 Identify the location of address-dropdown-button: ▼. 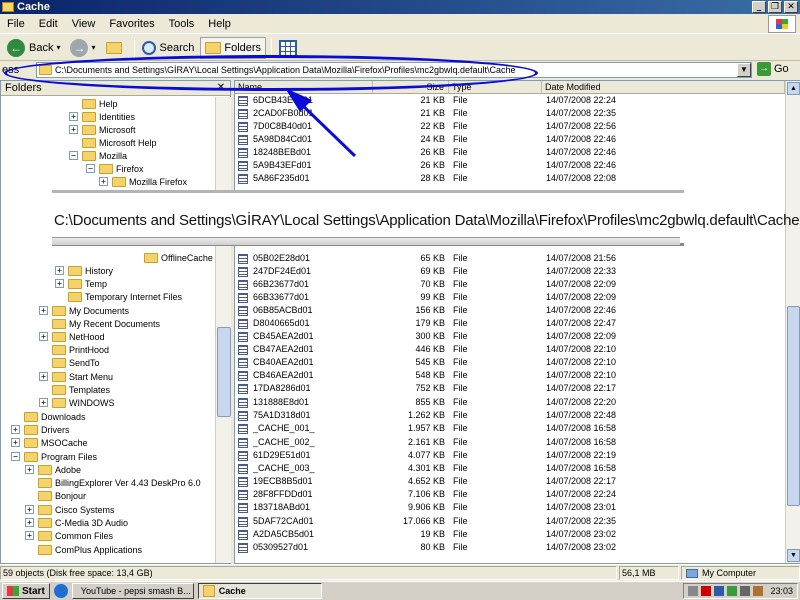
(744, 70).